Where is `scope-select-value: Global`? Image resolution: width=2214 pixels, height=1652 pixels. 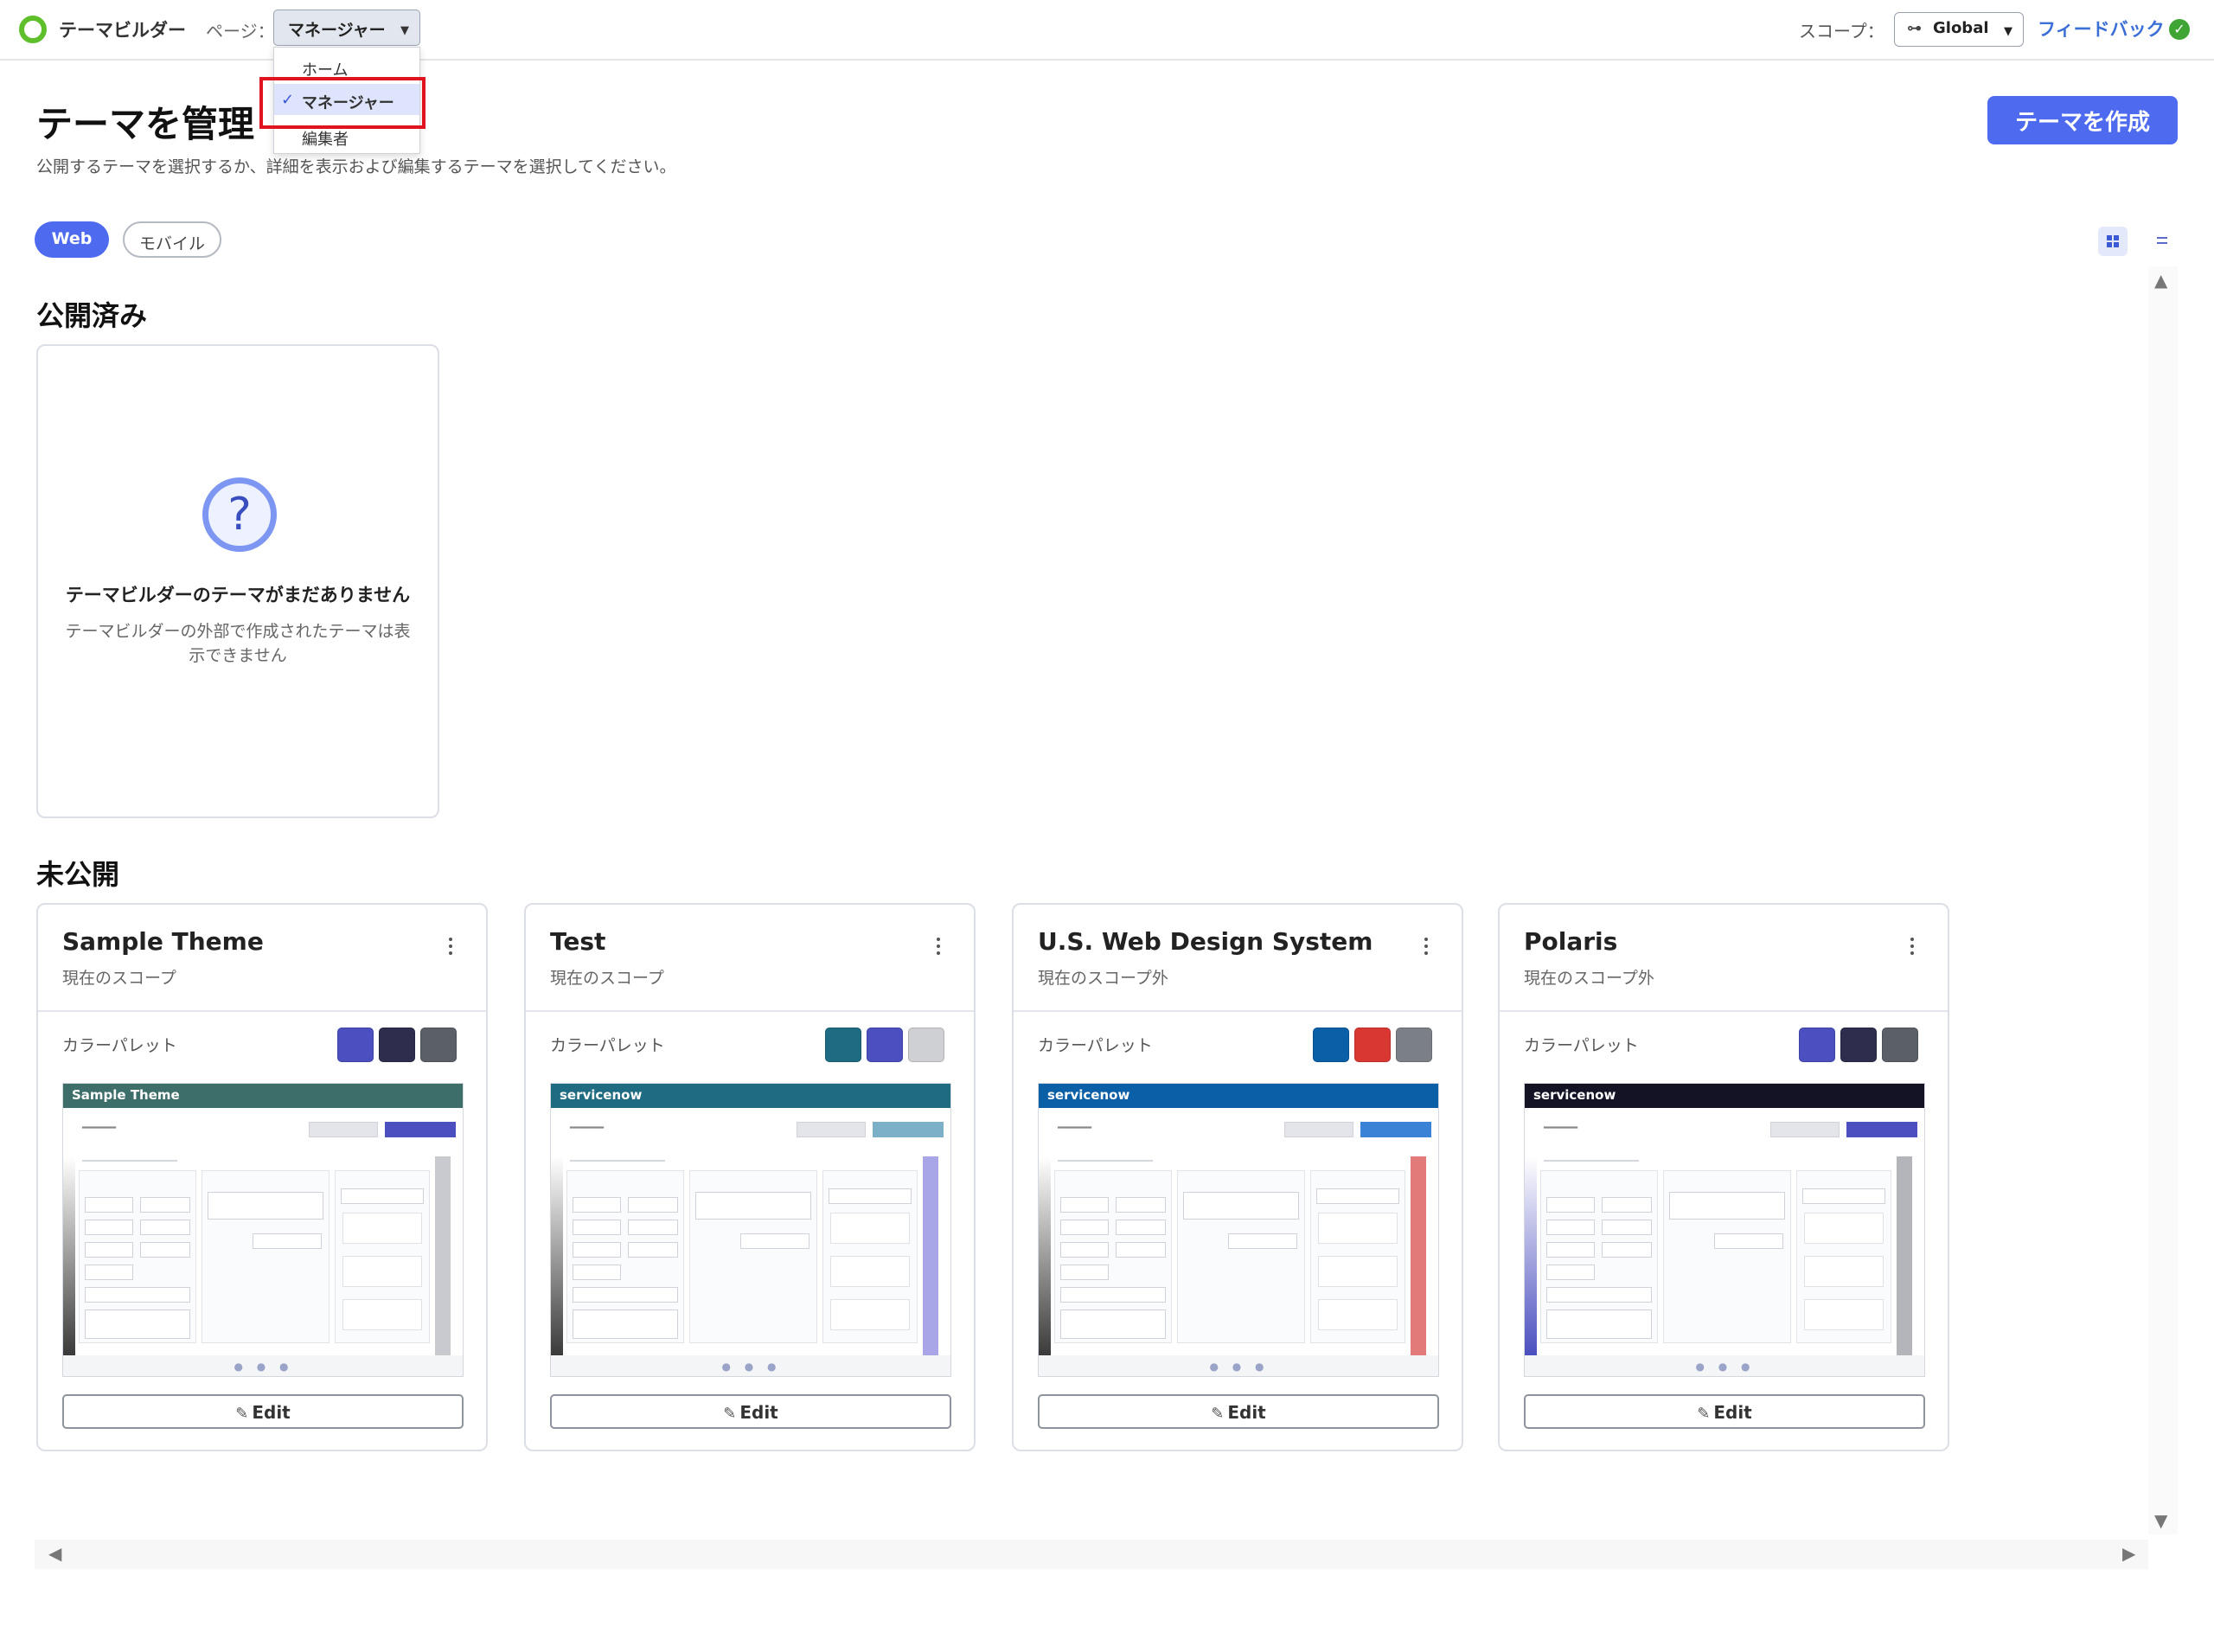
scope-select-value: Global is located at coordinates (1961, 28).